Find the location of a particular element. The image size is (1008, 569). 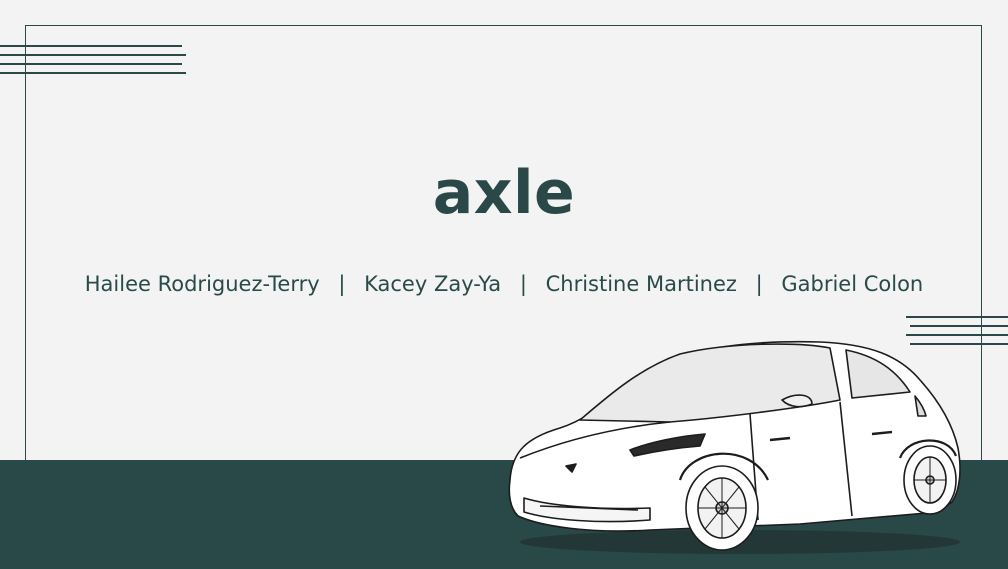

author-name: Gabriel Colon is located at coordinates (852, 284).